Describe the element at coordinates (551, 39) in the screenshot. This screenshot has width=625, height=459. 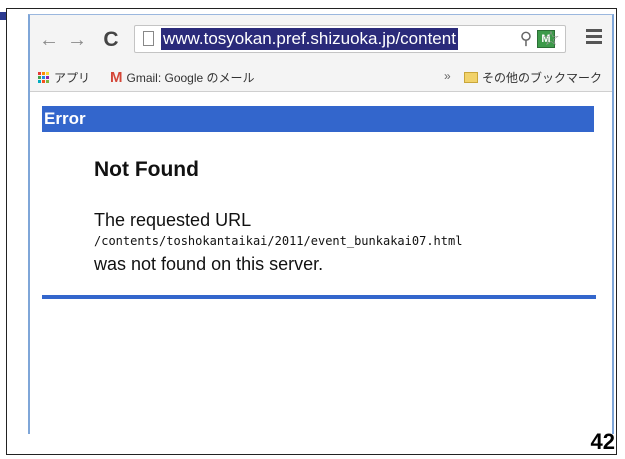
I see `bookmark-star-icon: ☆` at that location.